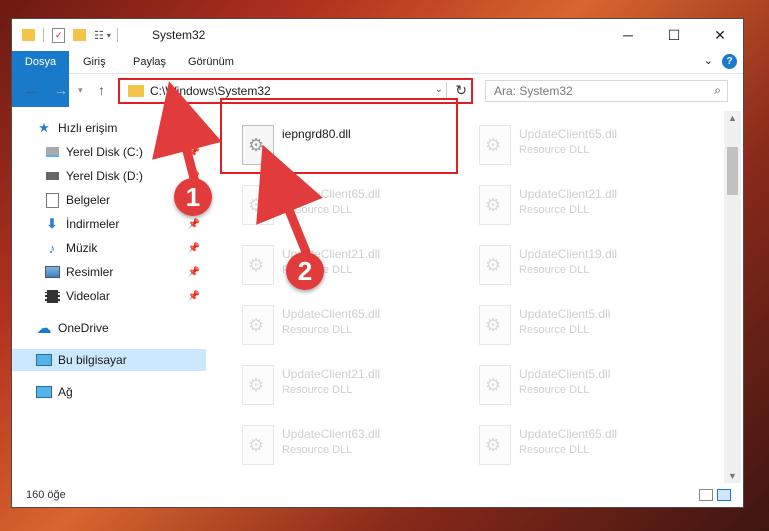 The image size is (769, 531). Describe the element at coordinates (289, 200) in the screenshot. I see `arrow-to-file` at that location.